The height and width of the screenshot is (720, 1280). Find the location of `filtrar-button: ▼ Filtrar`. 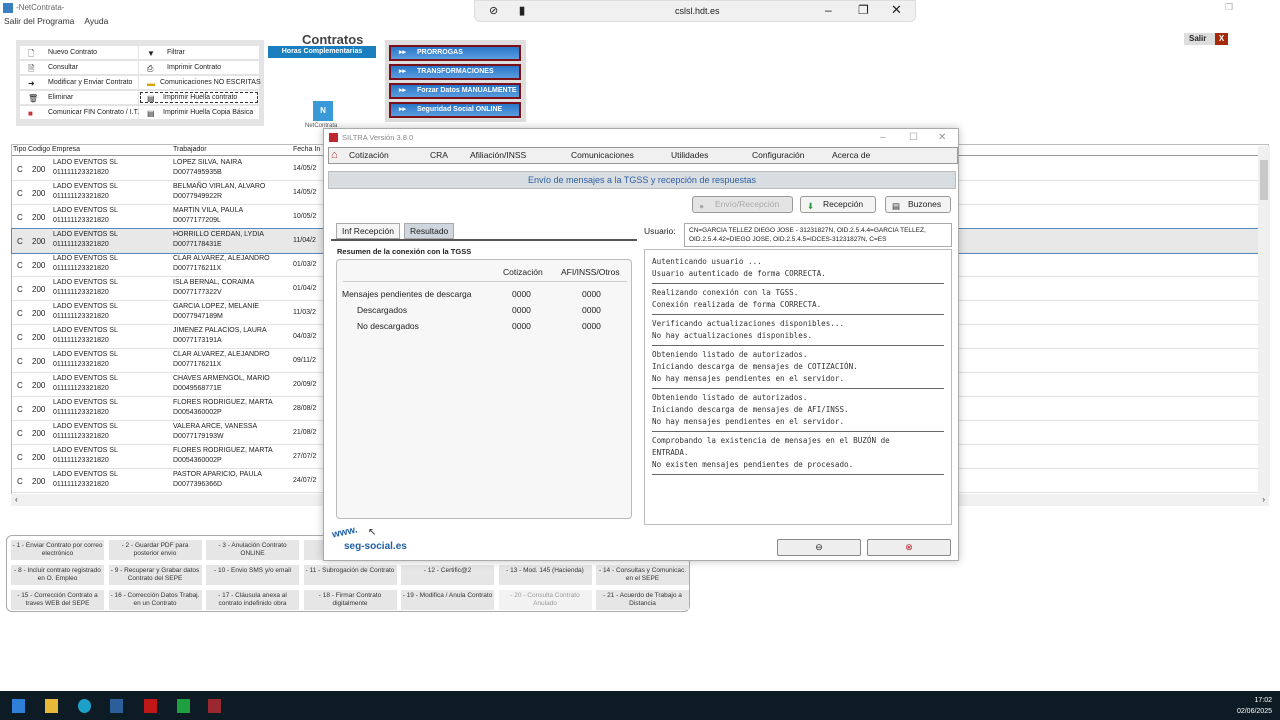

filtrar-button: ▼ Filtrar is located at coordinates (199, 52).